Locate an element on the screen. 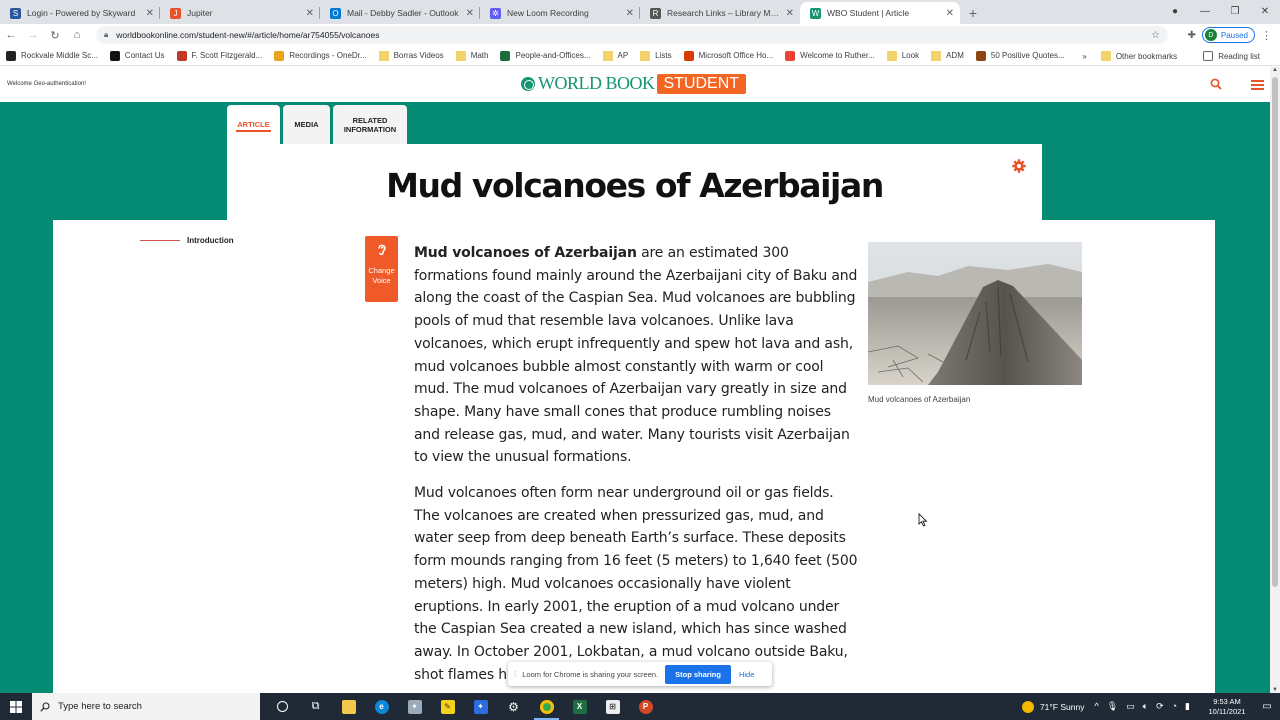 The width and height of the screenshot is (1280, 720). extensions-puzzle-icon: ✚ is located at coordinates (1191, 35).